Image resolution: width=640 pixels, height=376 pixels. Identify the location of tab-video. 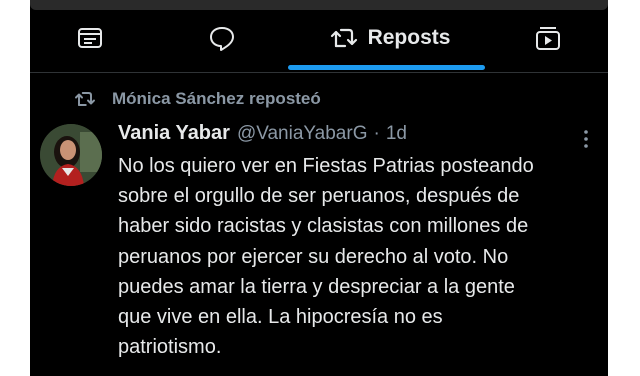
(548, 38).